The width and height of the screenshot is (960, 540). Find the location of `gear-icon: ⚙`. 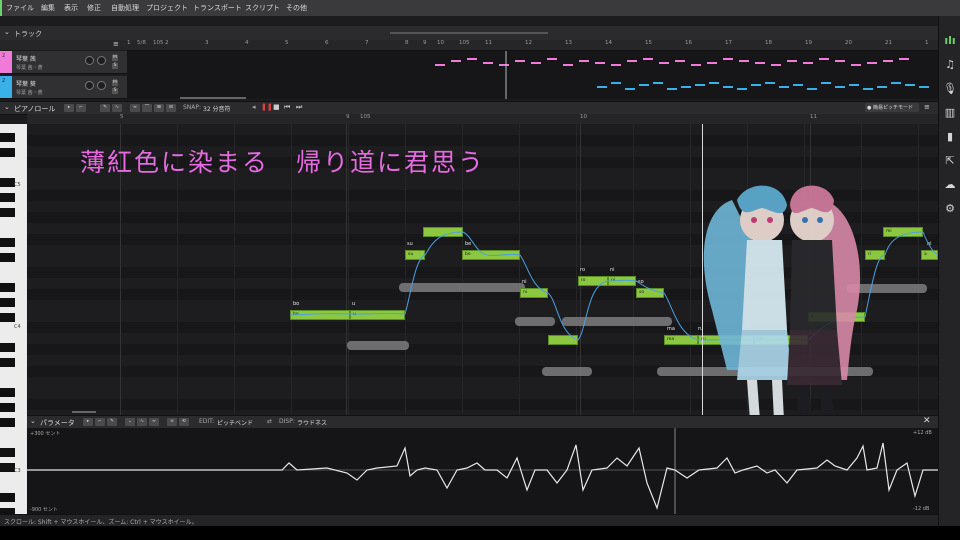

gear-icon: ⚙ is located at coordinates (949, 209).